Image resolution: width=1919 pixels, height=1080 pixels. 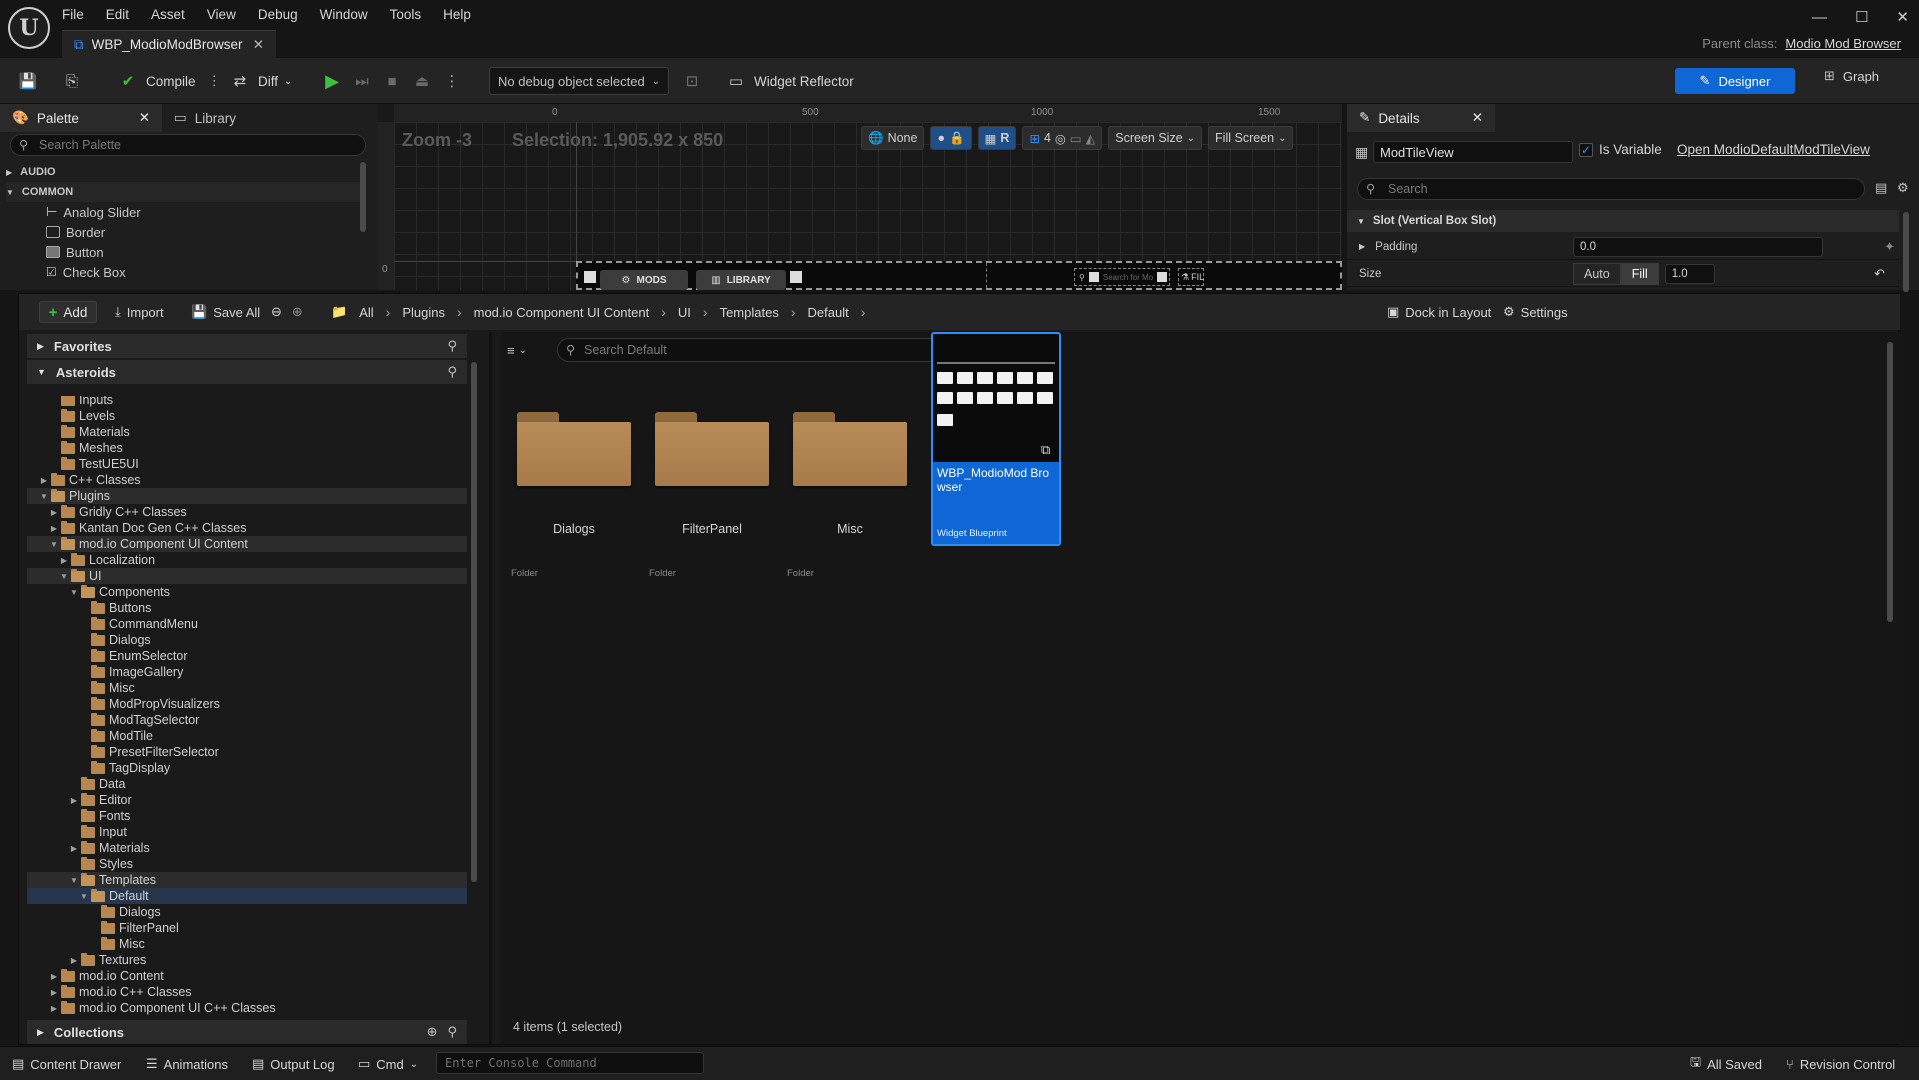 What do you see at coordinates (1819, 17) in the screenshot?
I see `minimize-icon: —` at bounding box center [1819, 17].